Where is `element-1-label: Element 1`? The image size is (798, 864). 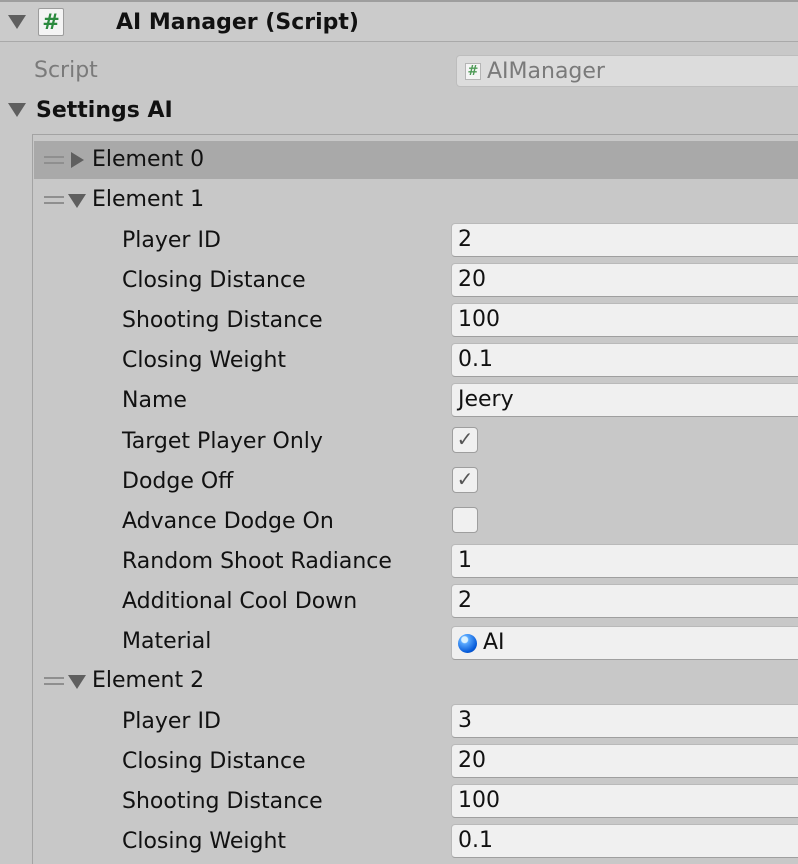
element-1-label: Element 1 is located at coordinates (148, 199).